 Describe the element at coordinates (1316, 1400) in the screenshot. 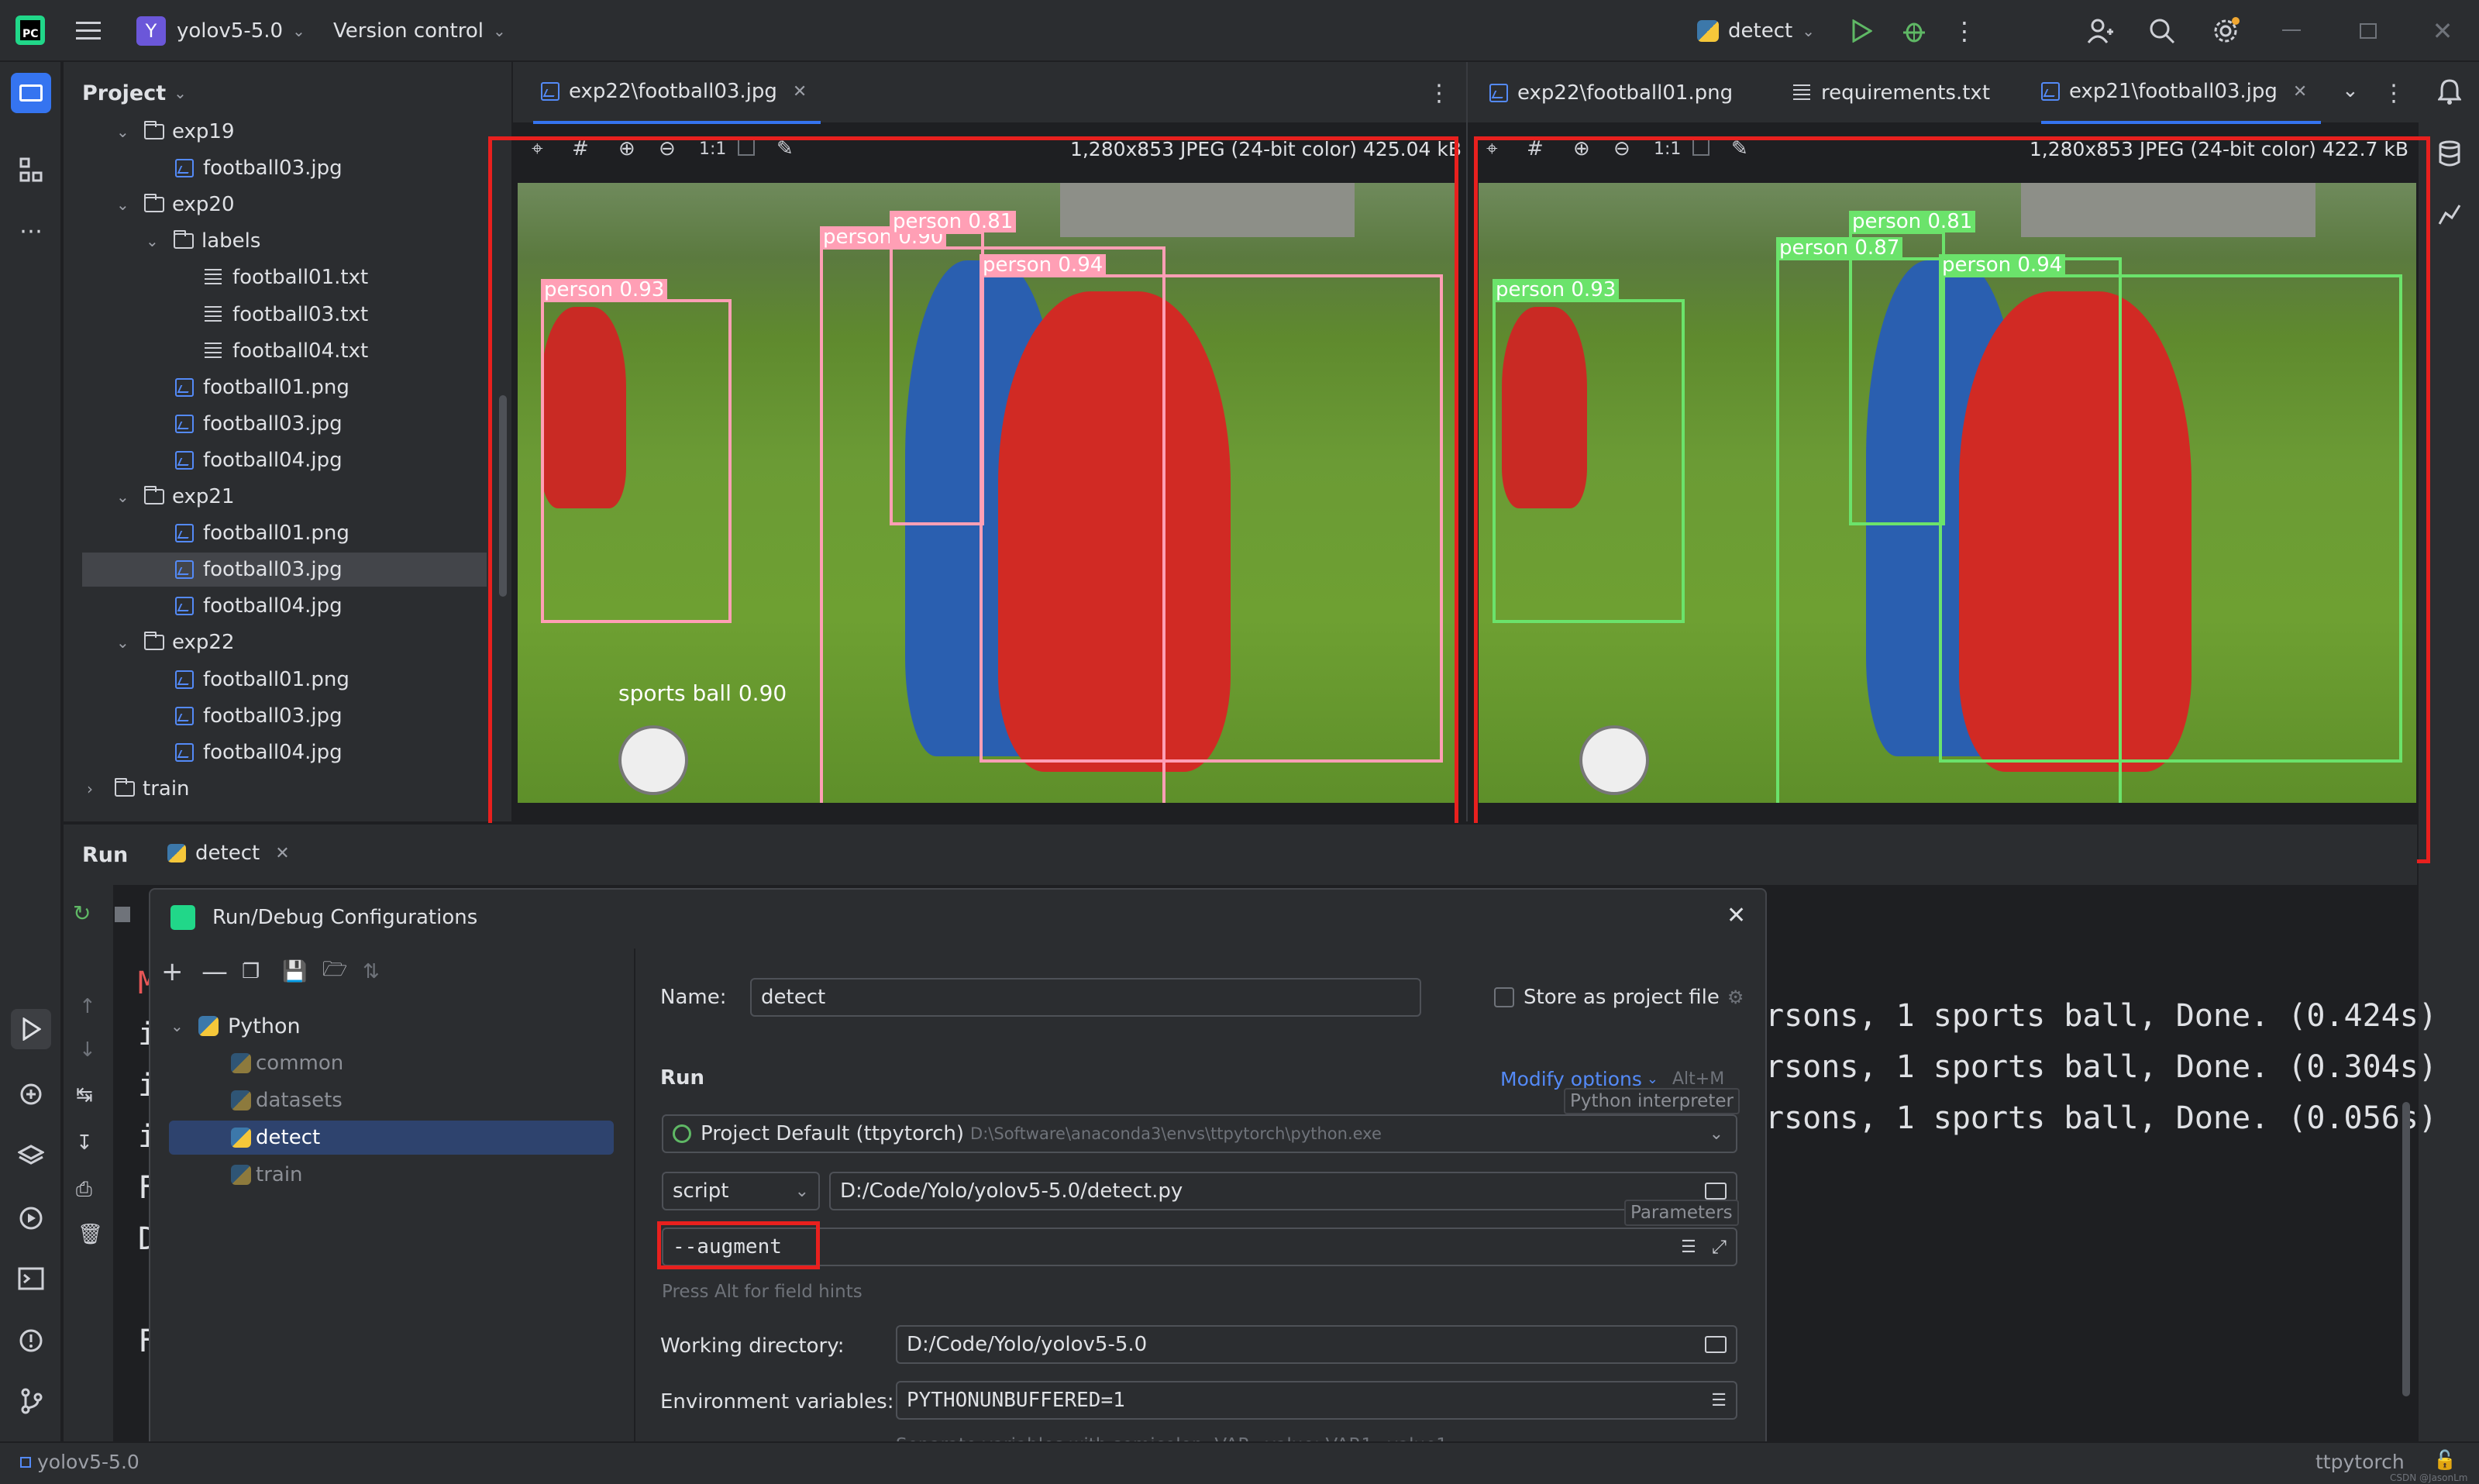

I see `environment-variables-field: PYTHONUNBUFFERED=1 ☰` at that location.